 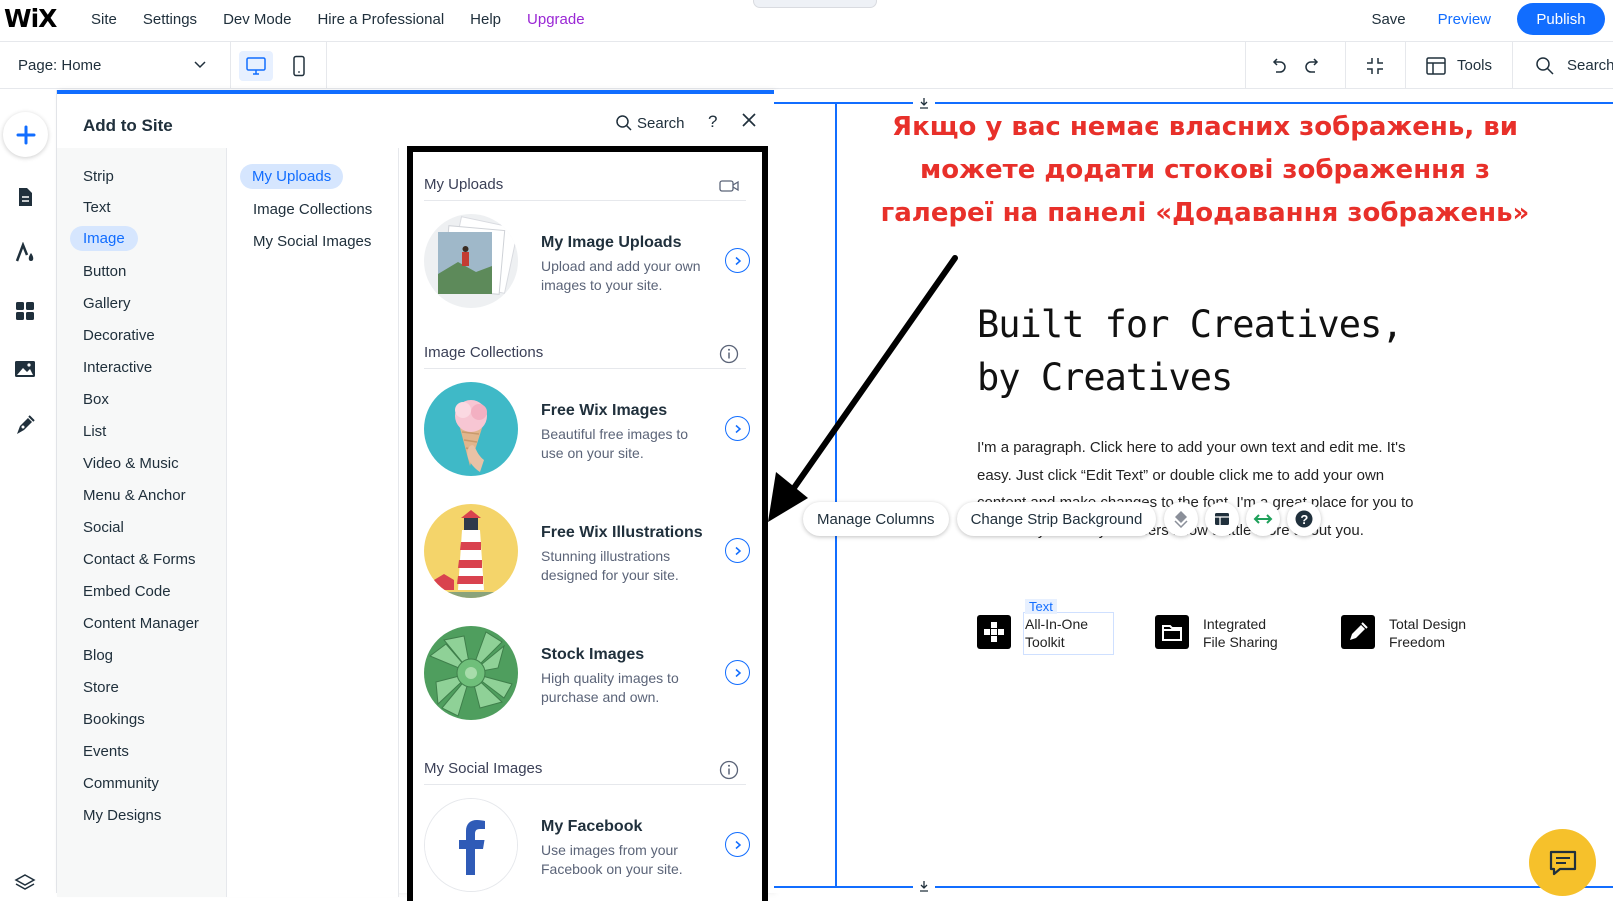 What do you see at coordinates (122, 815) in the screenshot?
I see `category-my-designs: My Designs` at bounding box center [122, 815].